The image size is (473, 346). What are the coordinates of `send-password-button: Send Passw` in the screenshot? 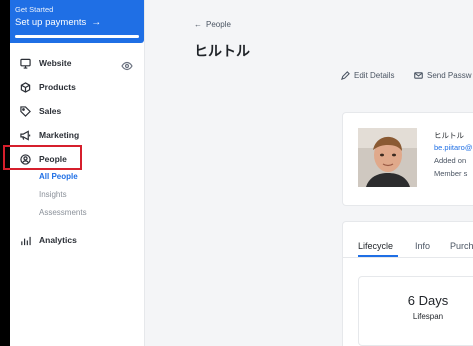 It's located at (442, 75).